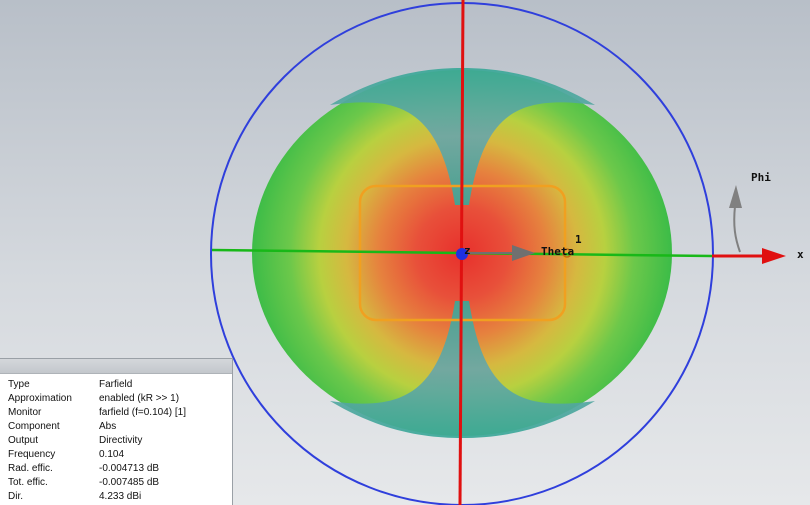 The image size is (810, 505). I want to click on property-row: Monitor farfield (f=0.104) [1], so click(93, 413).